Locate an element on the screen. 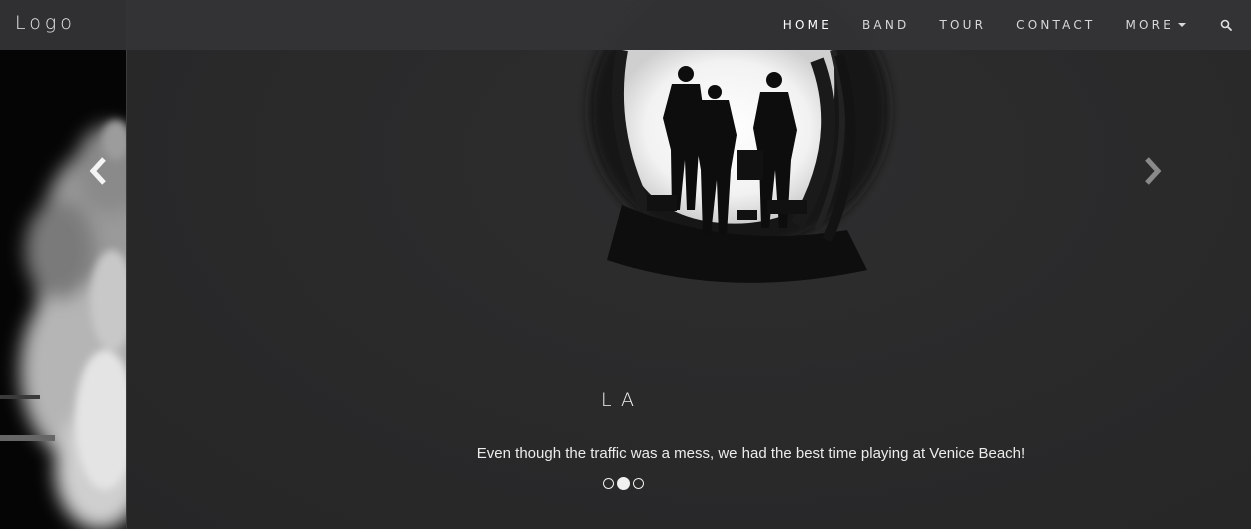  nav-item-more: MORE is located at coordinates (1155, 25).